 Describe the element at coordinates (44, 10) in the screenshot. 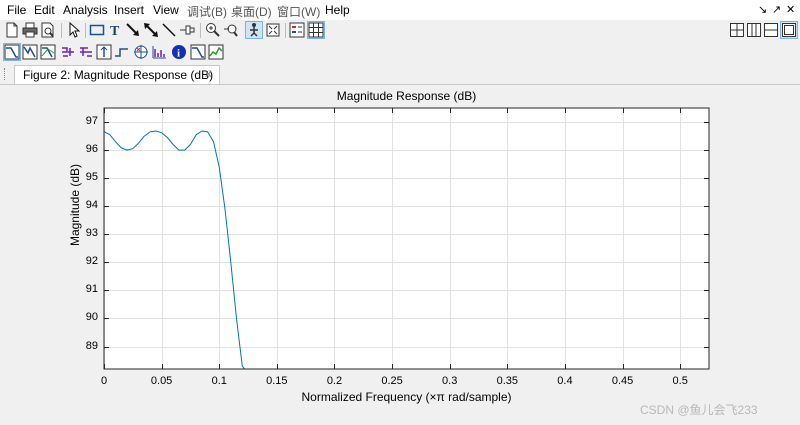

I see `menu-edit: Edit` at that location.